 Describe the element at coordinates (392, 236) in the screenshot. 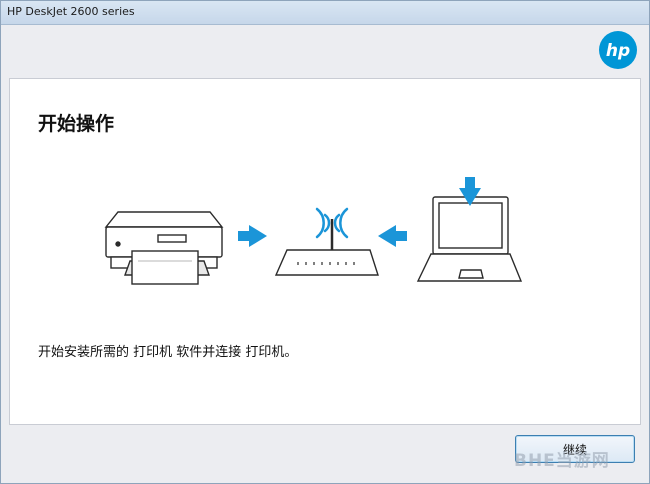

I see `arrow-left-icon` at that location.